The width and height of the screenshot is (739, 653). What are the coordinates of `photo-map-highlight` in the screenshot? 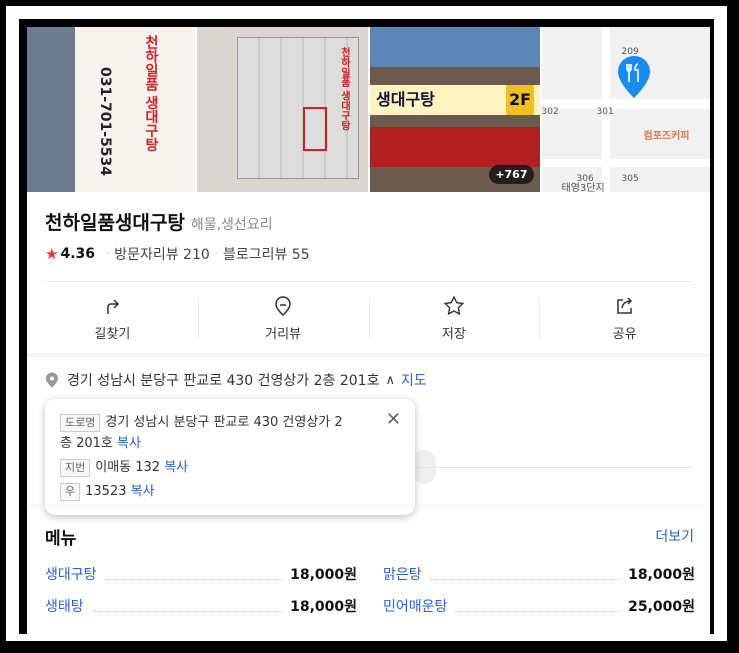 It's located at (314, 129).